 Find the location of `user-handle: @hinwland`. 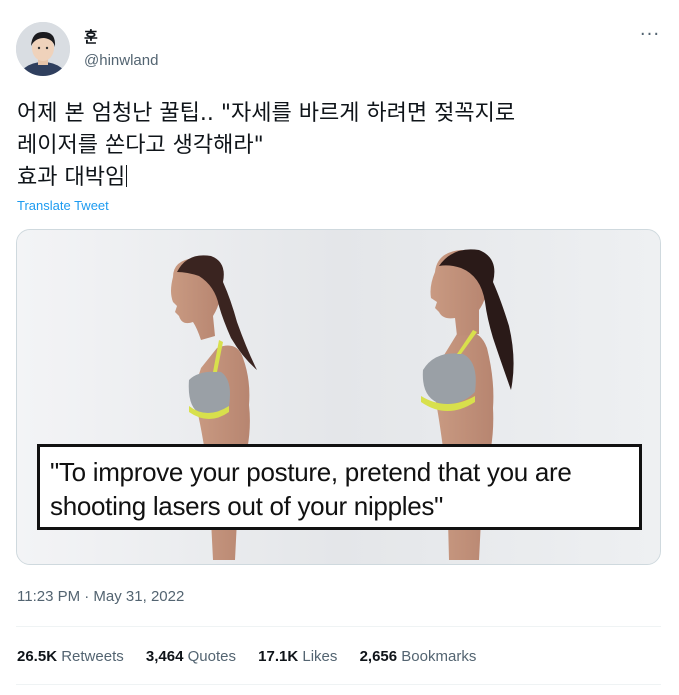

user-handle: @hinwland is located at coordinates (121, 61).